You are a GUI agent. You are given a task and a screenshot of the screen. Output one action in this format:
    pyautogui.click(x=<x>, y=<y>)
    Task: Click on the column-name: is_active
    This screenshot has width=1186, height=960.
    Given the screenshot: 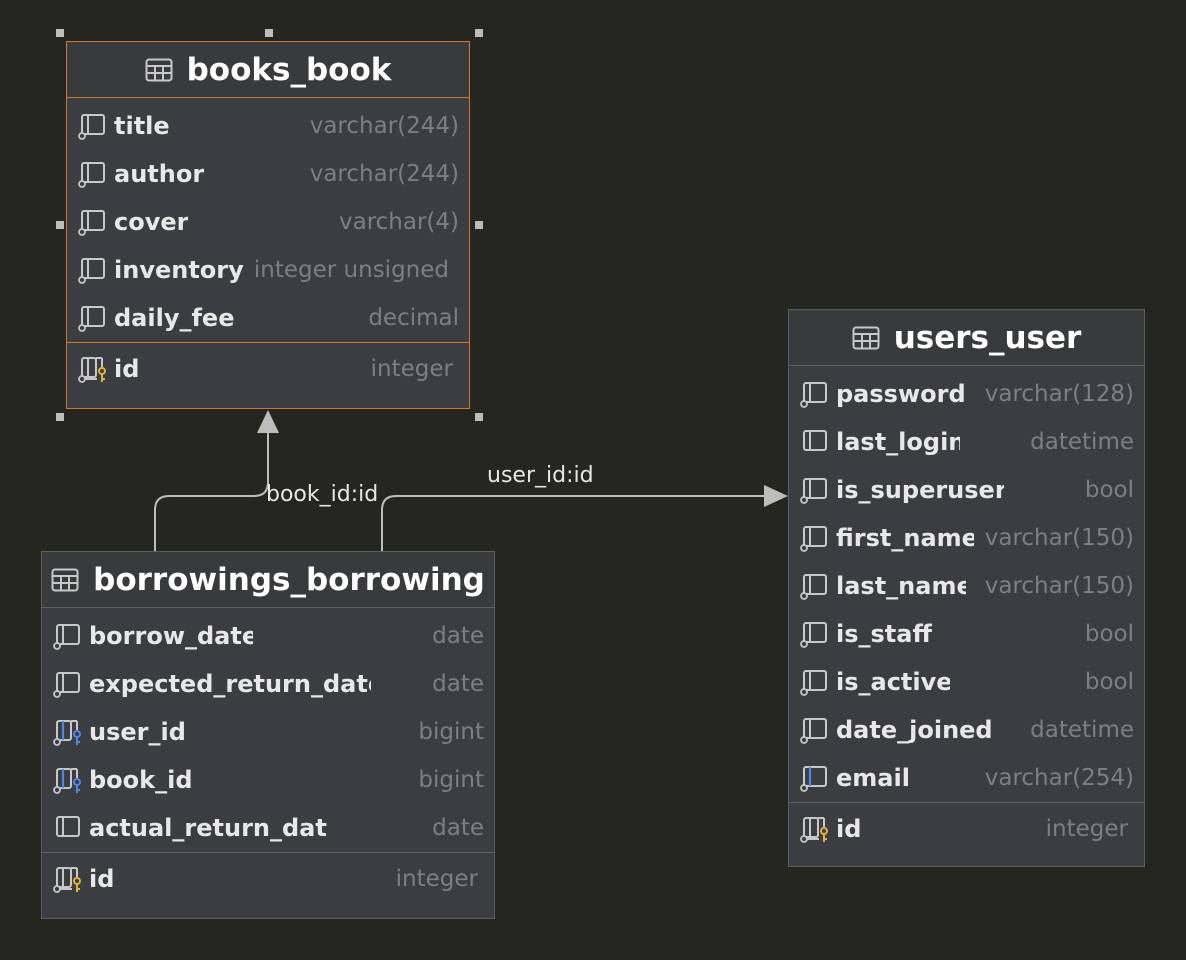 What is the action you would take?
    pyautogui.click(x=893, y=682)
    